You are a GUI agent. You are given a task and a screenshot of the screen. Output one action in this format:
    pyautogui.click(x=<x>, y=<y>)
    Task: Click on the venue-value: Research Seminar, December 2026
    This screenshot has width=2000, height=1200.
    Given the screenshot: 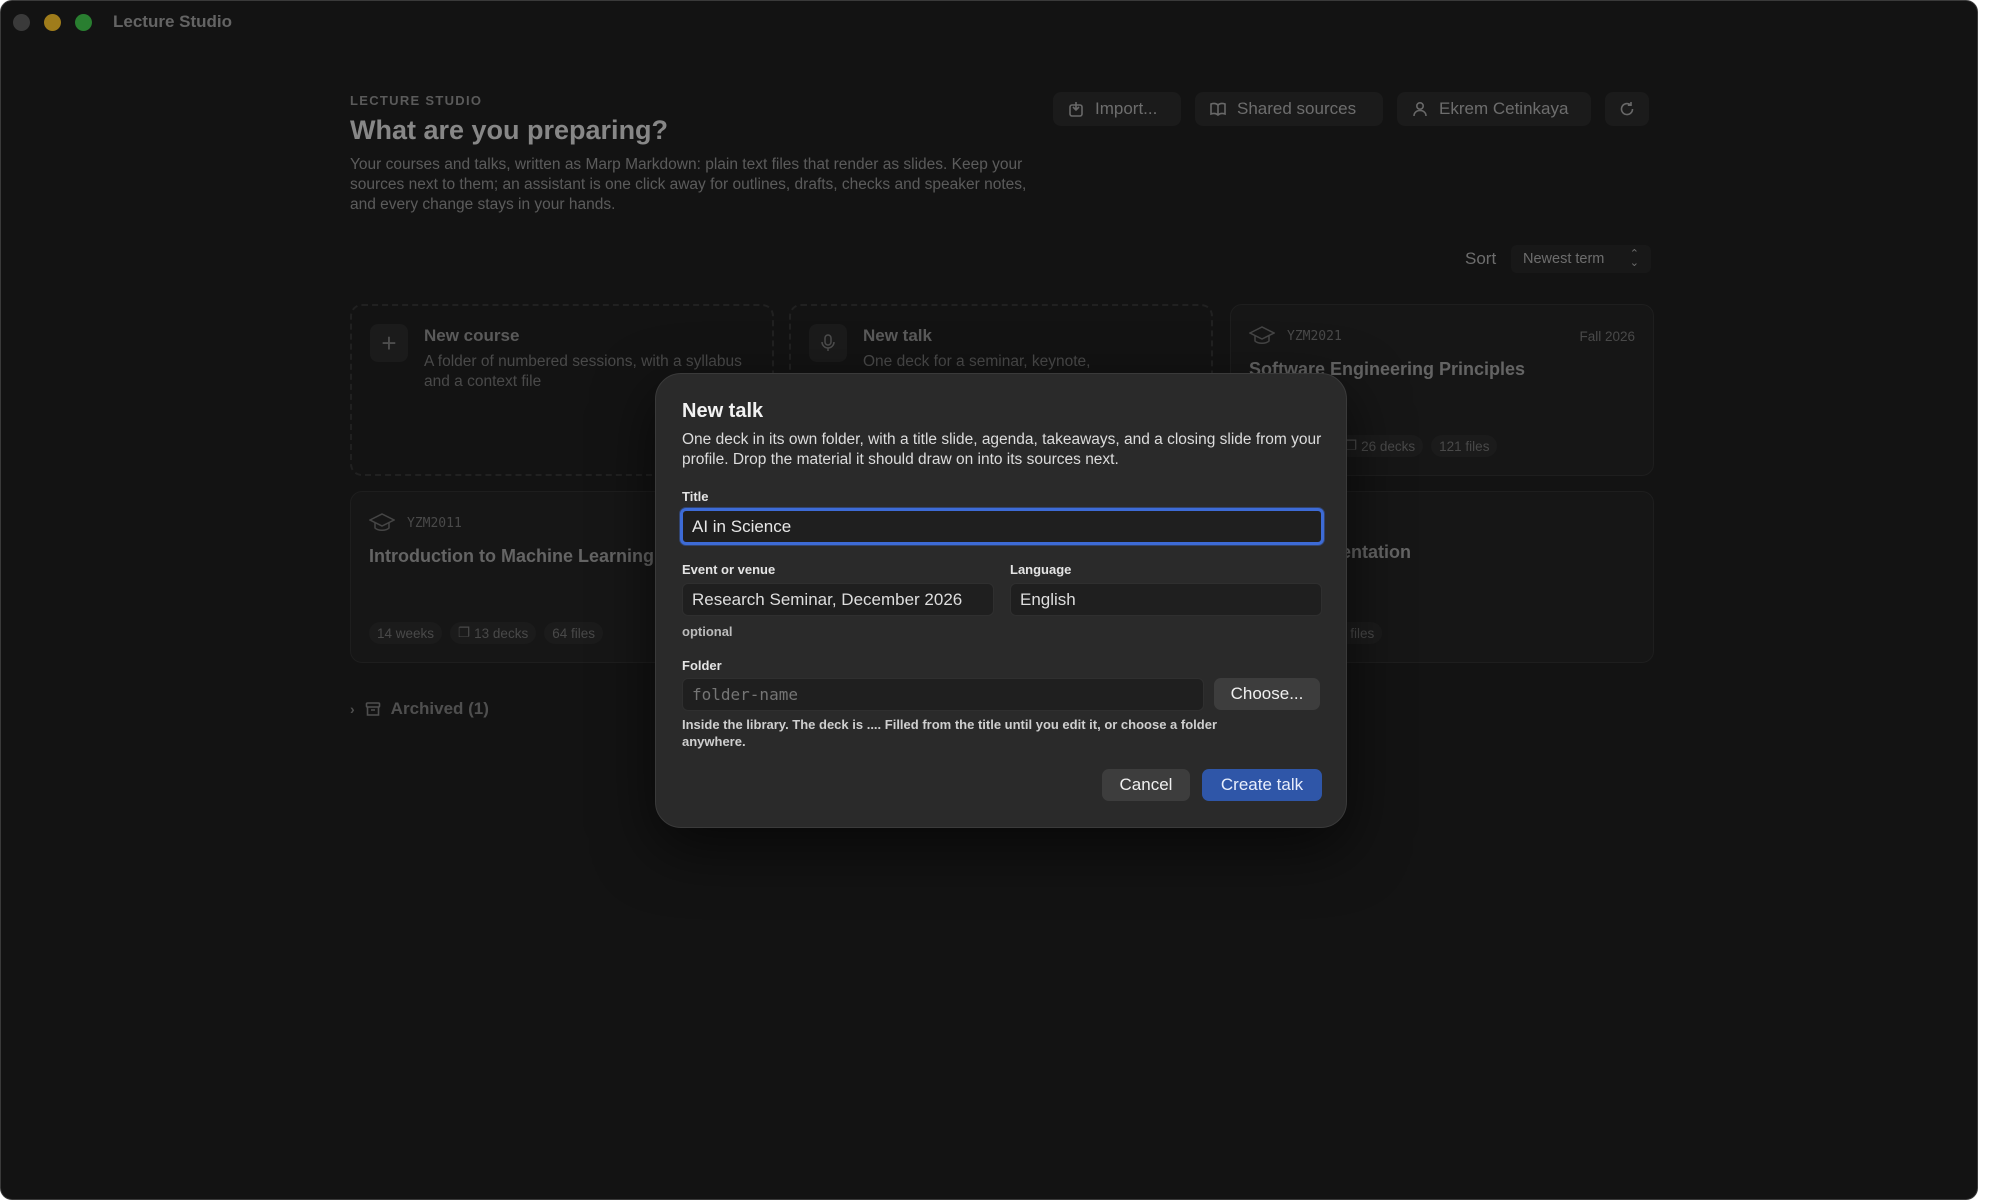 What is the action you would take?
    pyautogui.click(x=827, y=599)
    